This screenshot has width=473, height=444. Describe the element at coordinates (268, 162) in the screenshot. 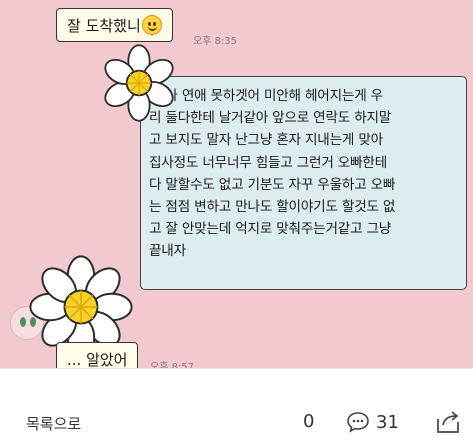

I see `message-line: 집사정도 너무너무 힘들고 그런거 오빠한테` at that location.